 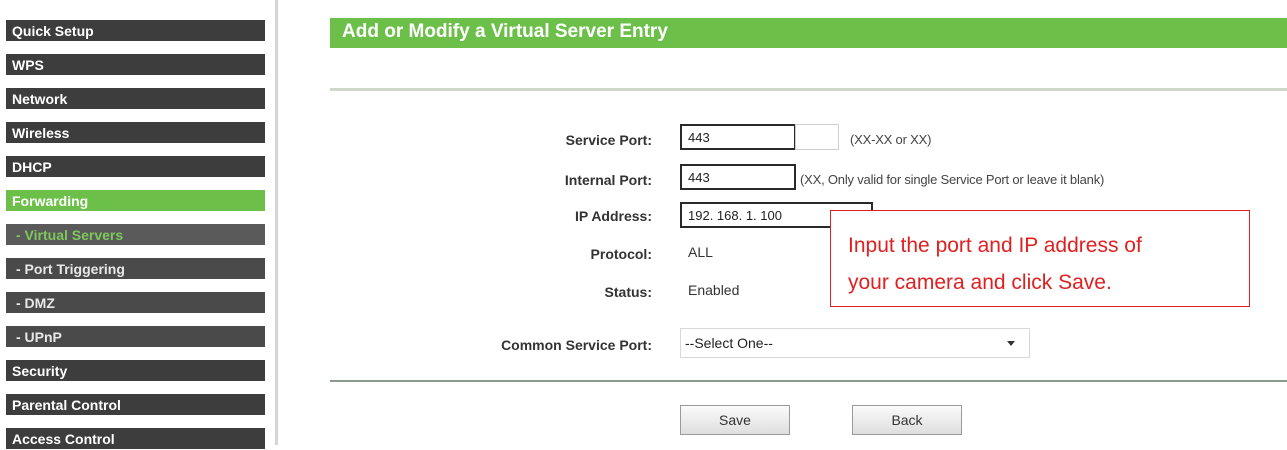 What do you see at coordinates (700, 252) in the screenshot?
I see `protocol-select: ALL` at bounding box center [700, 252].